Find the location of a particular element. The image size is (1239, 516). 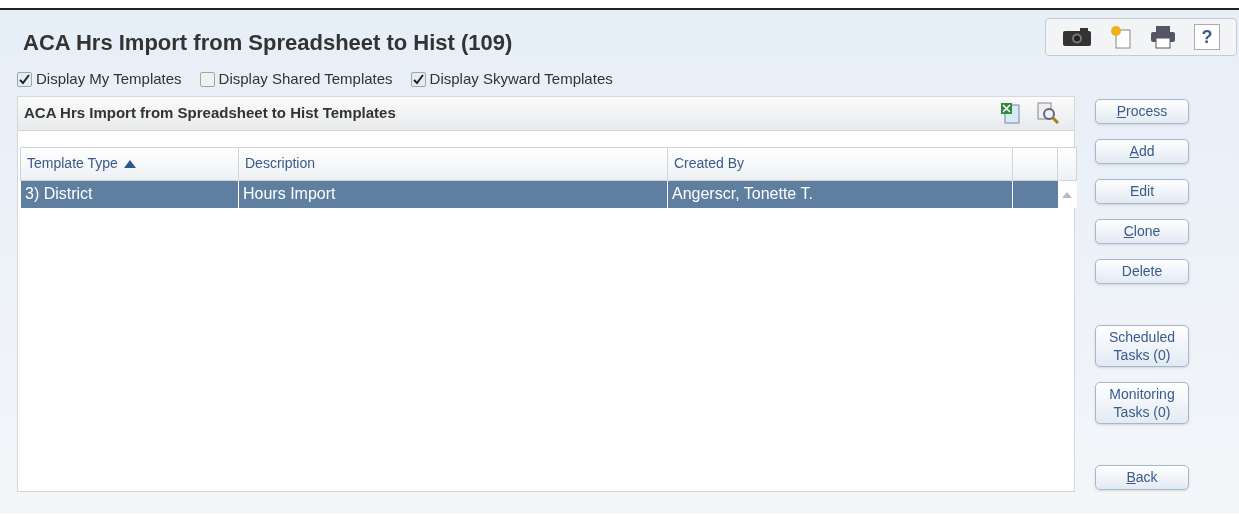

table-row: 3) District Hours Import Angerscr, Tonette T. is located at coordinates (548, 194).